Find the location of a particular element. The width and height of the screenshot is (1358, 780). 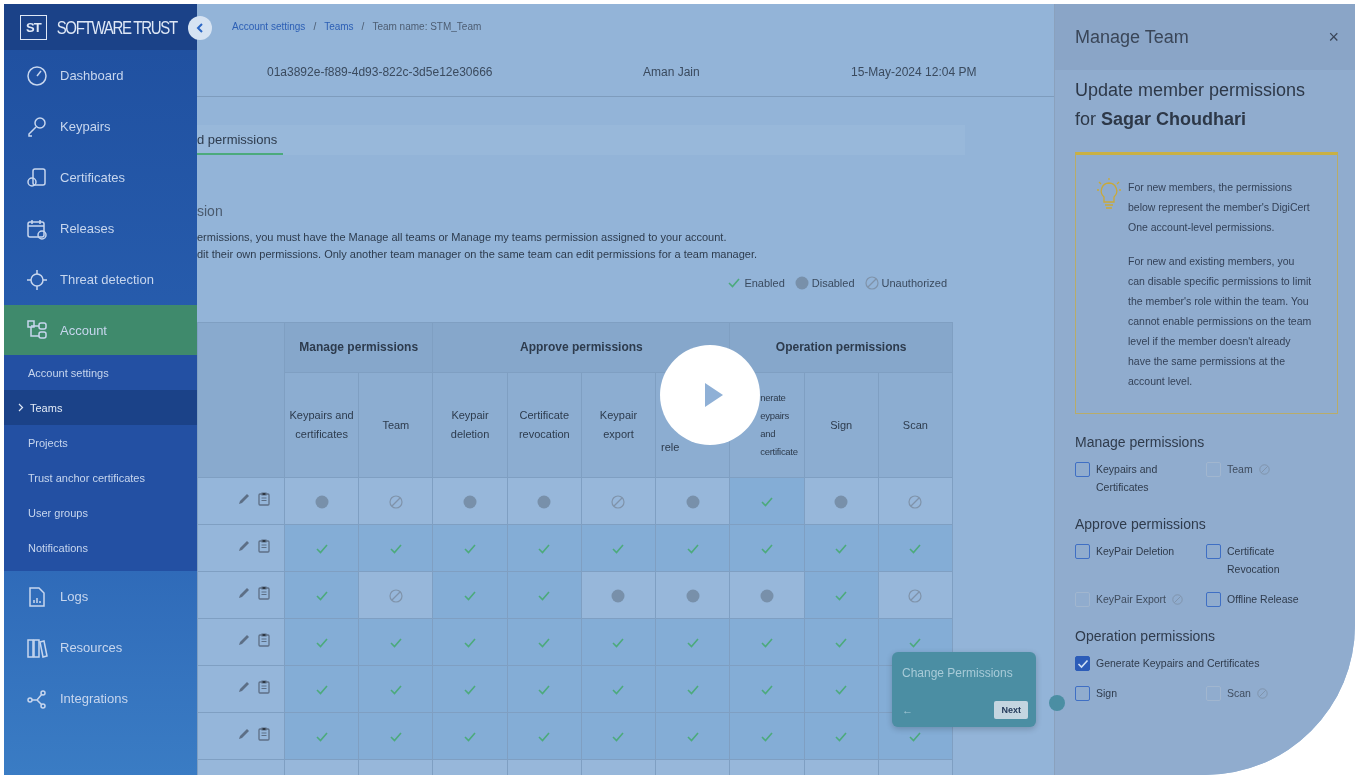

nav-item: Resources is located at coordinates (100, 647).